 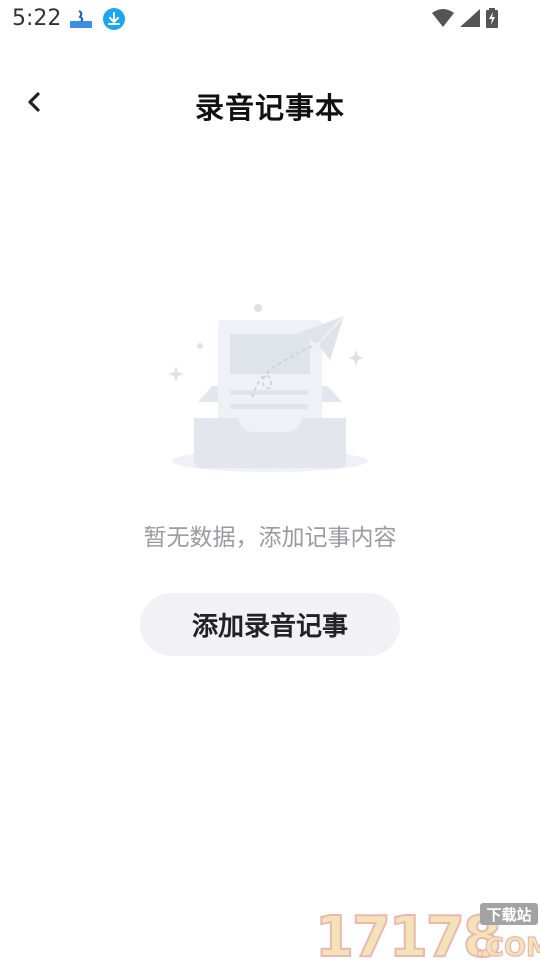 What do you see at coordinates (81, 19) in the screenshot?
I see `app-notification-icon` at bounding box center [81, 19].